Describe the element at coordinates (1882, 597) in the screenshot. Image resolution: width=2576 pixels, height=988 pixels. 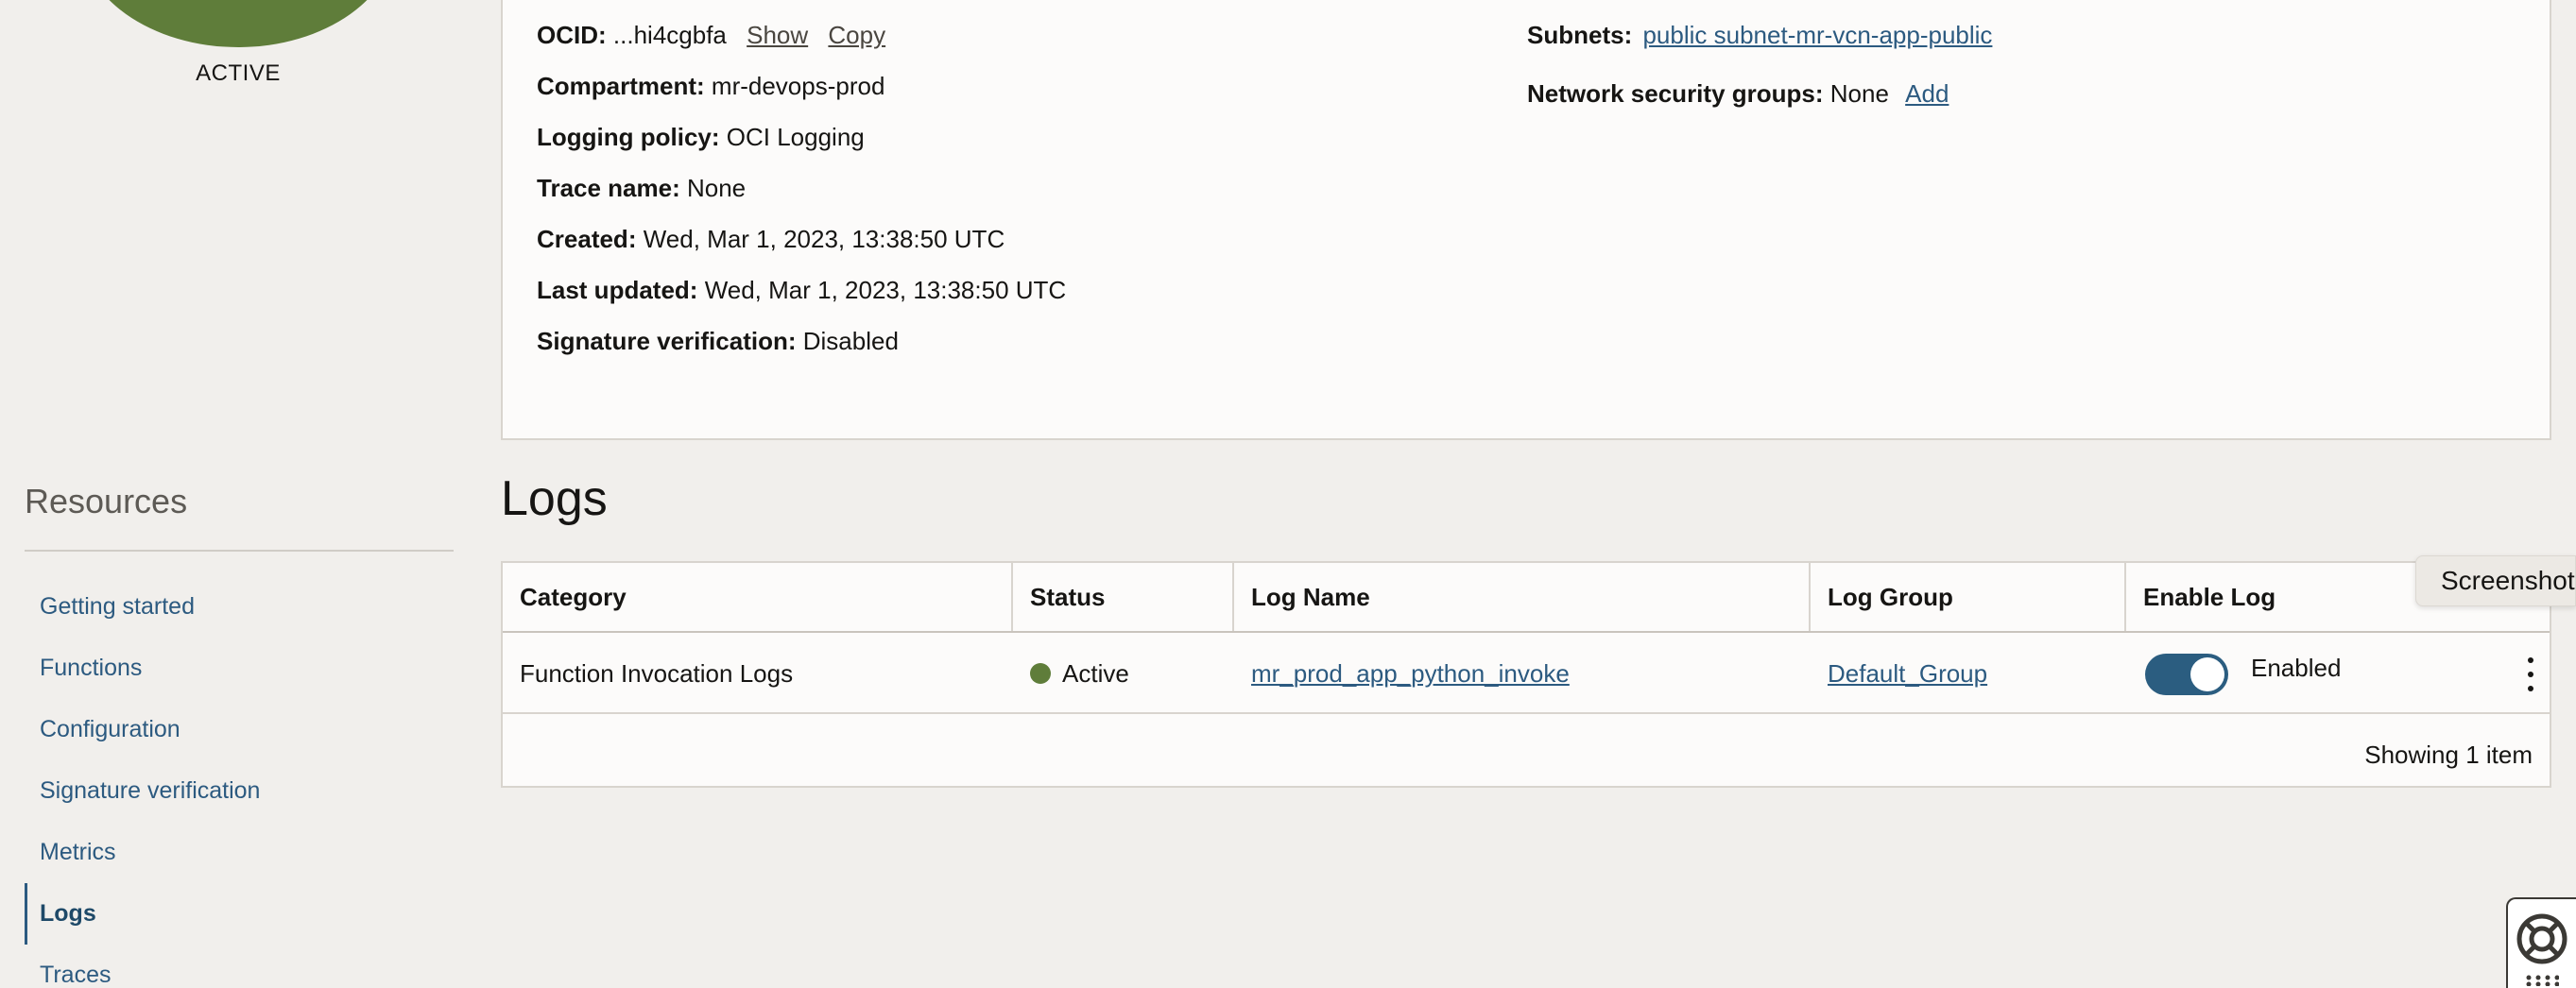
I see `column-header-log-group: Log Group` at that location.